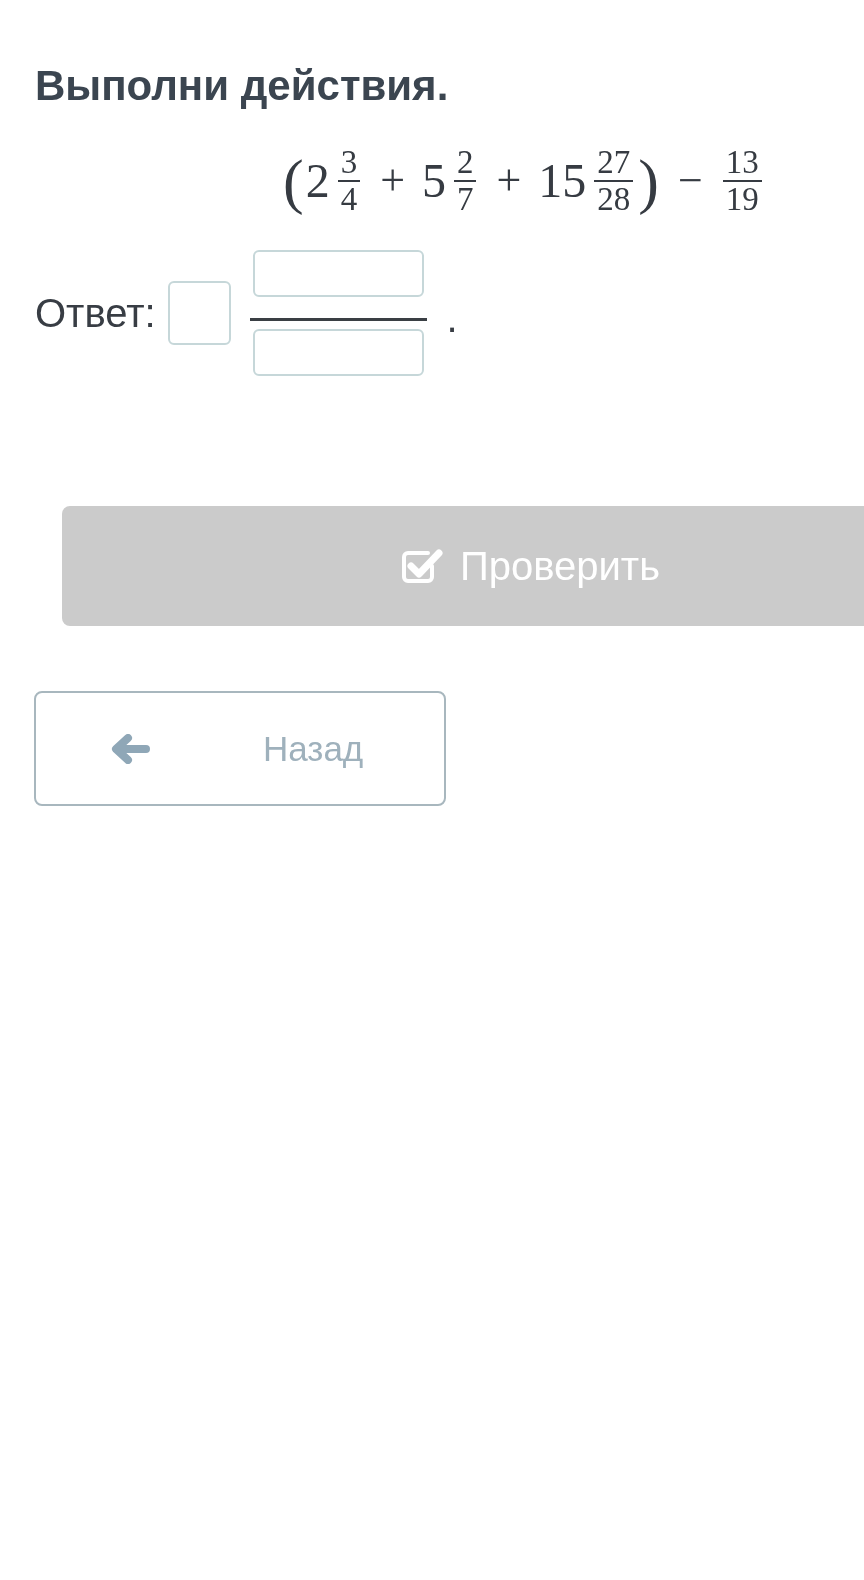  Describe the element at coordinates (422, 566) in the screenshot. I see `checkbox-tick-icon` at that location.